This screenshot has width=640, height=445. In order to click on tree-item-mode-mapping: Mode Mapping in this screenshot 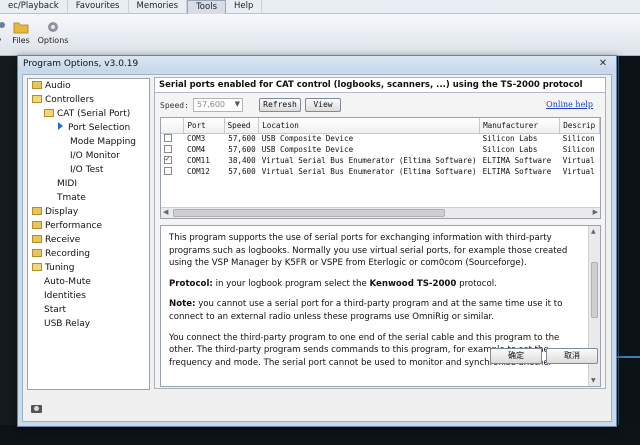, I will do `click(103, 142)`.